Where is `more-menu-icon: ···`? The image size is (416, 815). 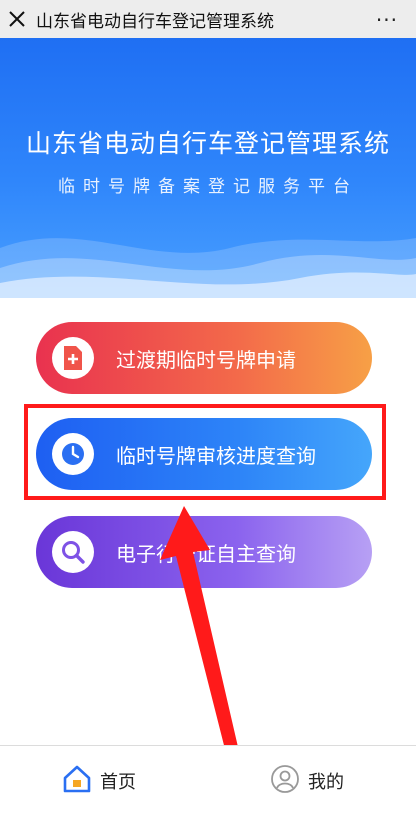 more-menu-icon: ··· is located at coordinates (387, 20).